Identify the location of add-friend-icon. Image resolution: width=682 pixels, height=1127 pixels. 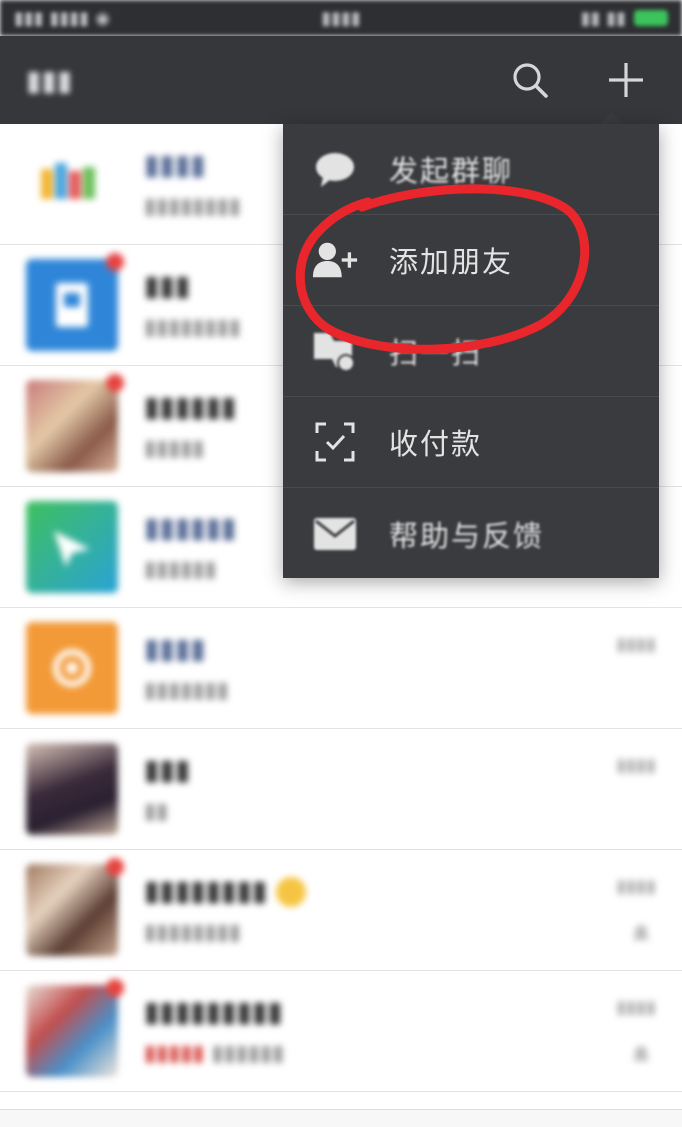
(335, 260).